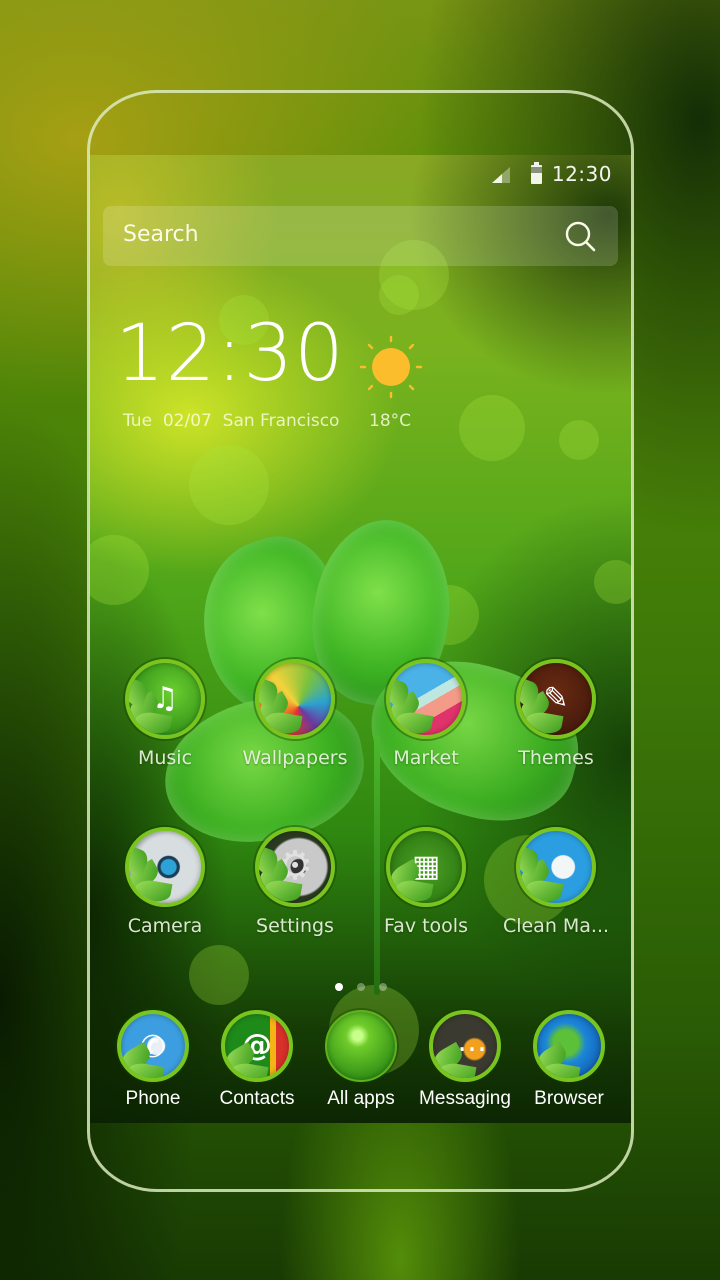  I want to click on app-label: Wallpapers, so click(295, 758).